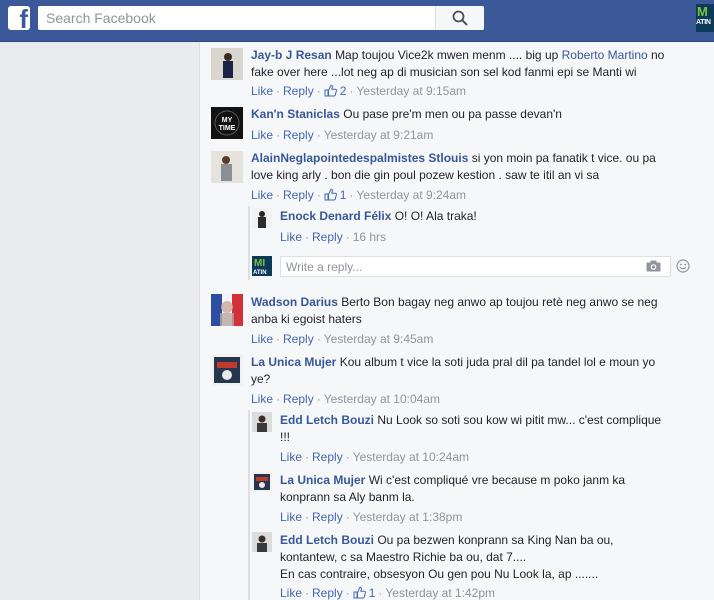  I want to click on search-button, so click(459, 18).